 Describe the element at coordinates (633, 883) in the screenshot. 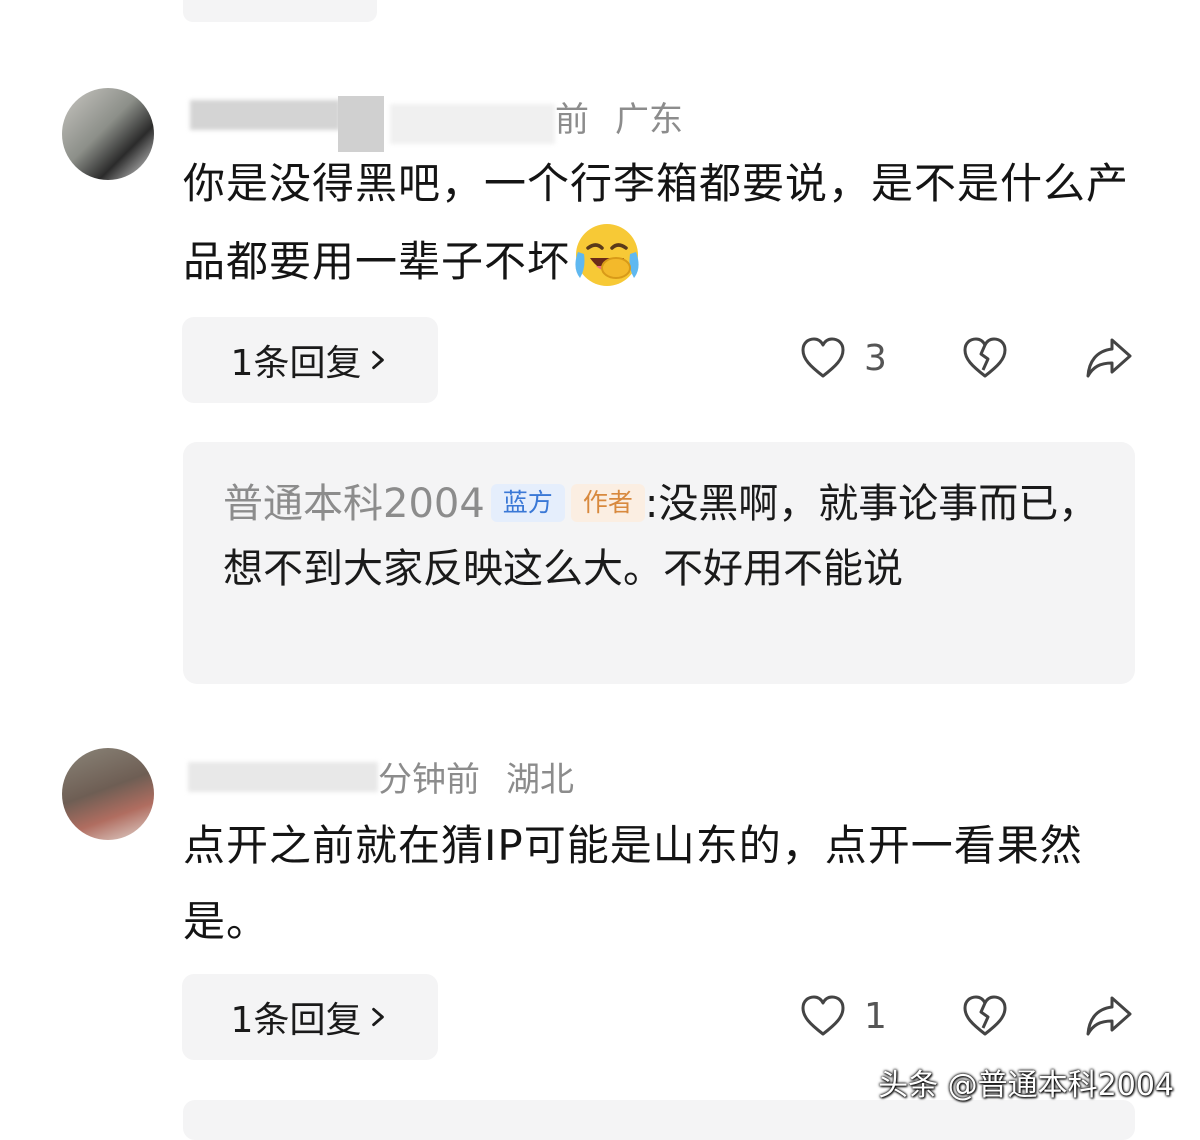

I see `comment-text: 点开之前就在猜IP可能是山东的，点开一看果然是。` at that location.